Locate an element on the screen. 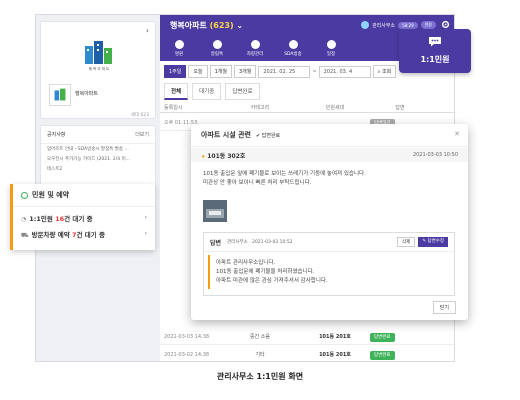  nav-complaint: 명원 is located at coordinates (179, 49).